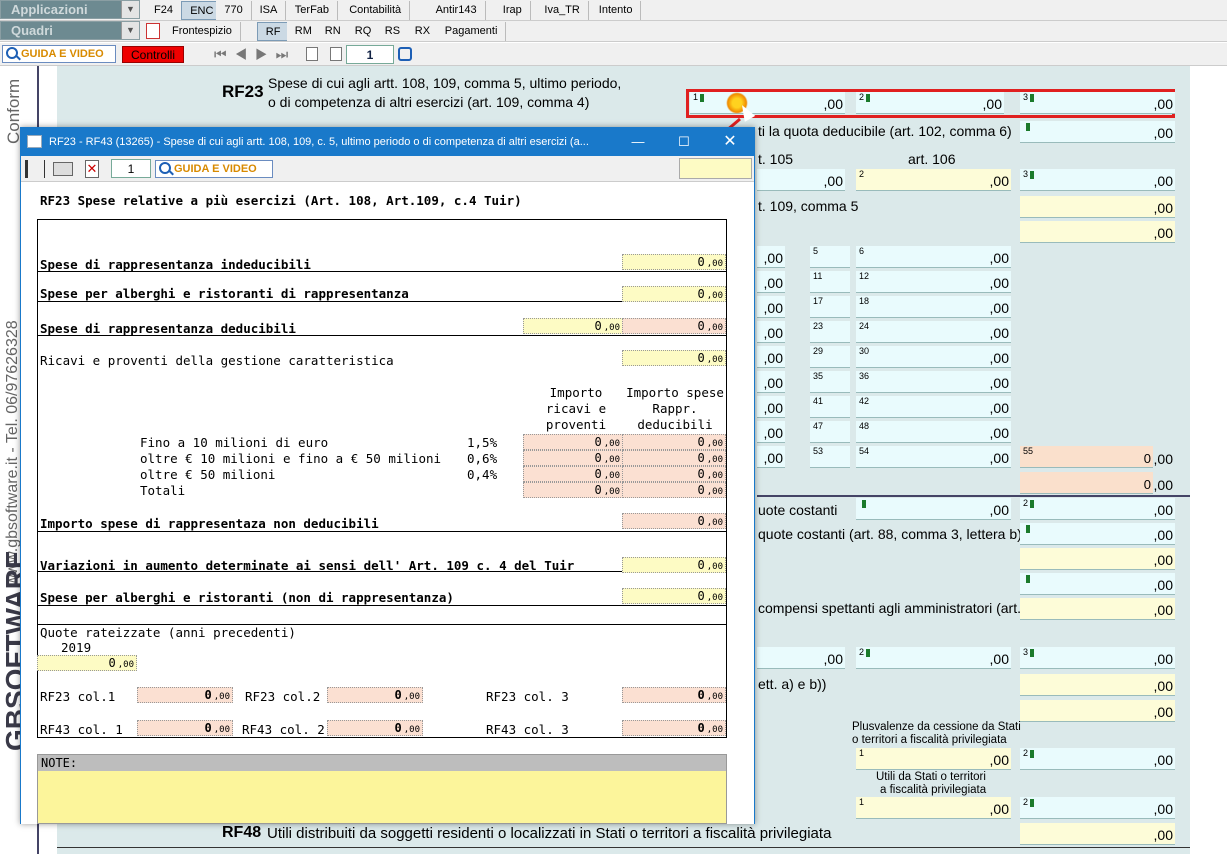 This screenshot has width=1227, height=854. I want to click on rf32-field: ,00, so click(1097, 534).